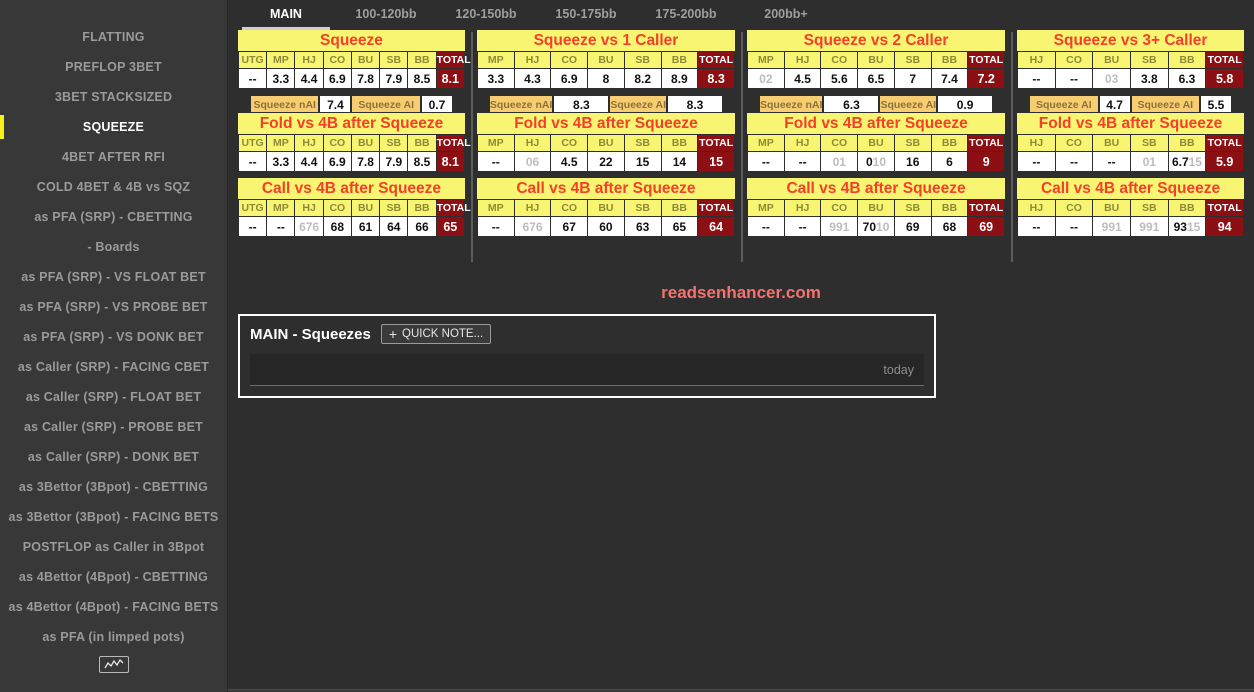 The image size is (1254, 692). What do you see at coordinates (113, 664) in the screenshot?
I see `line-chart-icon` at bounding box center [113, 664].